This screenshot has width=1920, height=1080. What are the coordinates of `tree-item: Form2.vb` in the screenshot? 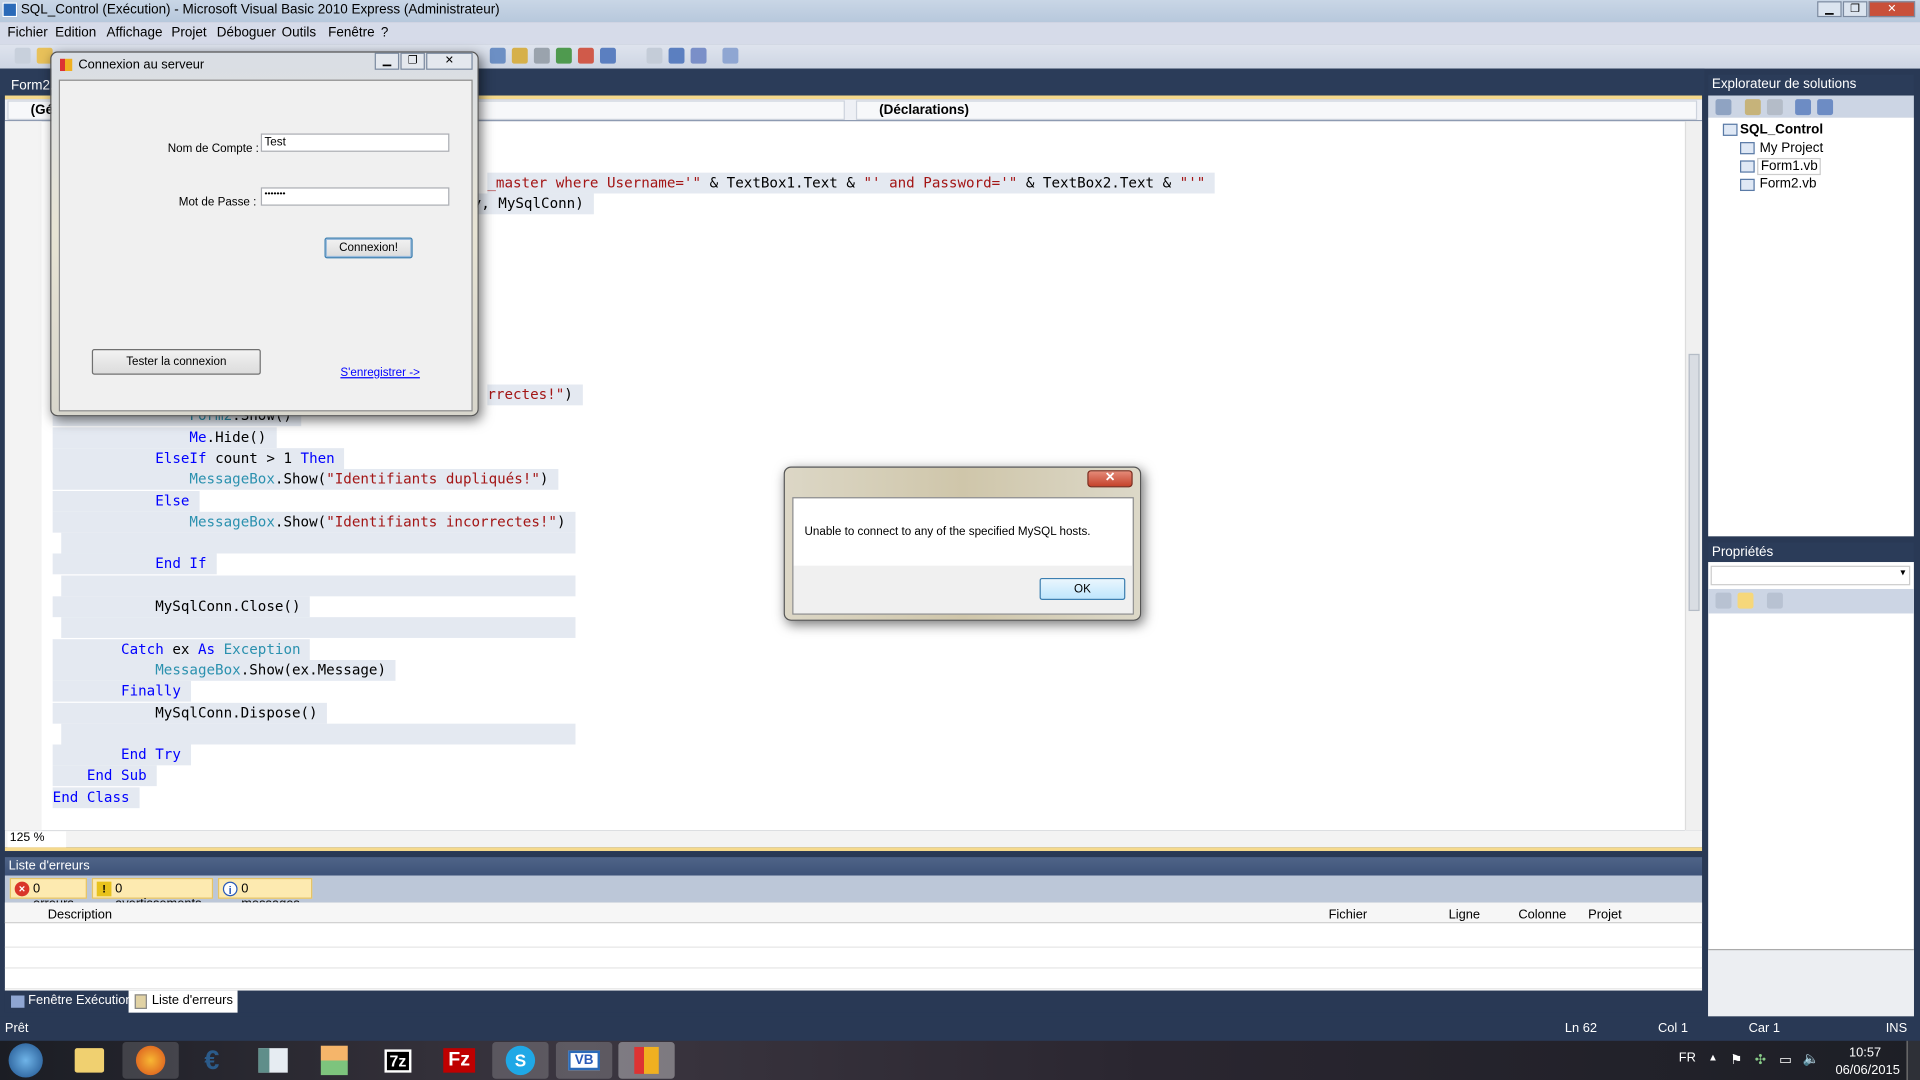 It's located at (1788, 183).